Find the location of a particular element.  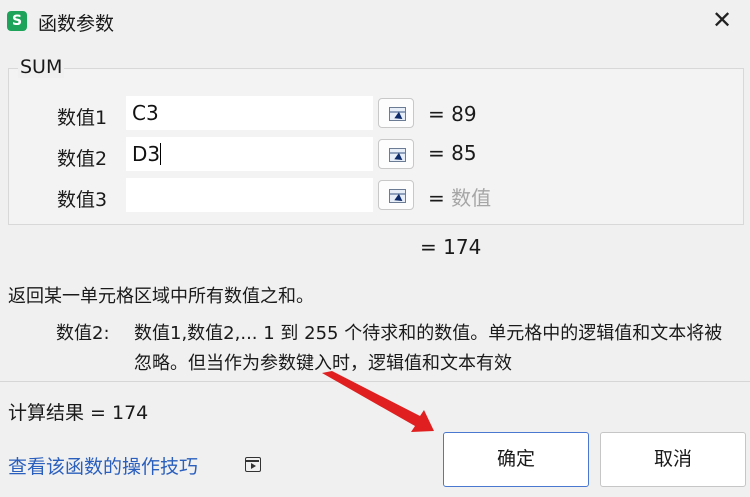

arg2-label: 数值2 is located at coordinates (82, 159).